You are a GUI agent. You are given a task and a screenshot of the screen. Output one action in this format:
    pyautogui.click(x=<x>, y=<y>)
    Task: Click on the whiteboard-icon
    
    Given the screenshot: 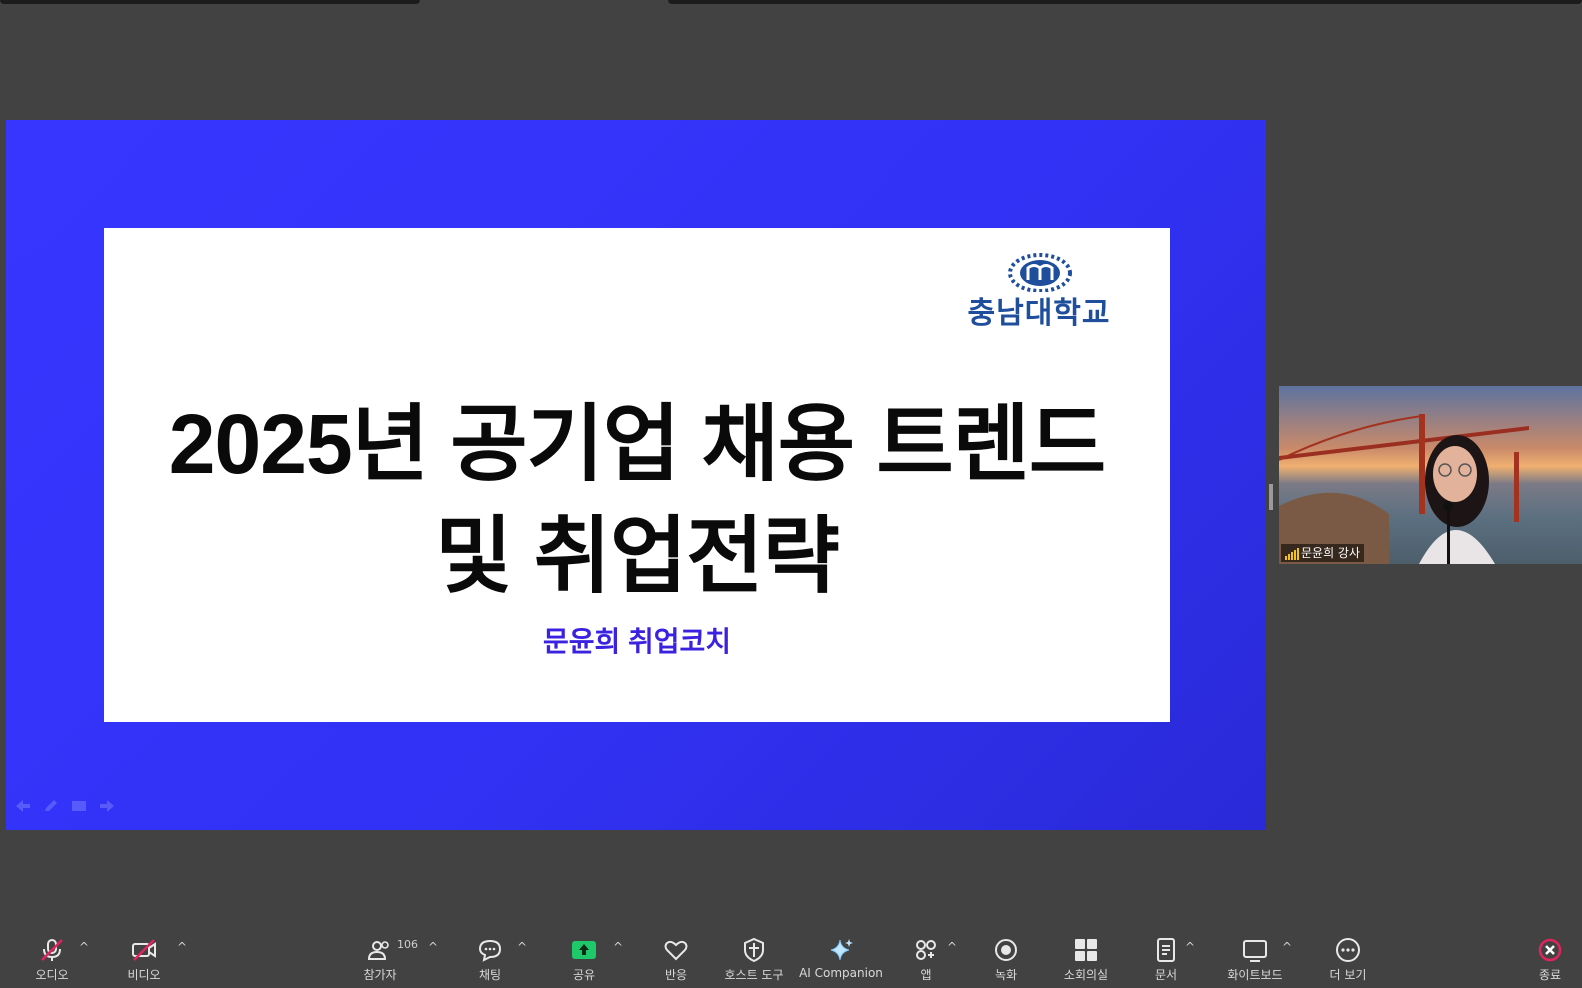 What is the action you would take?
    pyautogui.click(x=1255, y=951)
    